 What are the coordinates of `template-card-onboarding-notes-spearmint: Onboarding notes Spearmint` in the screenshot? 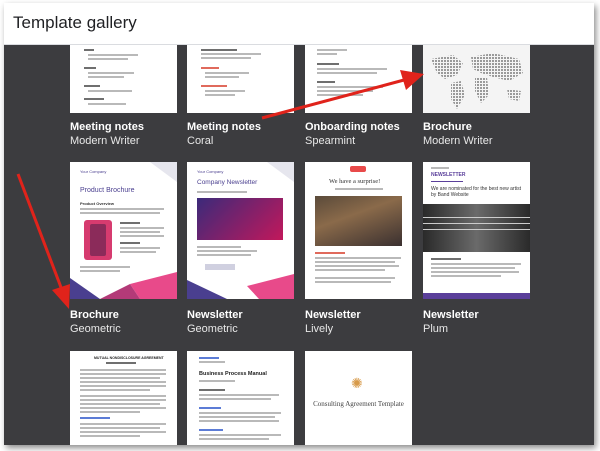 It's located at (358, 100).